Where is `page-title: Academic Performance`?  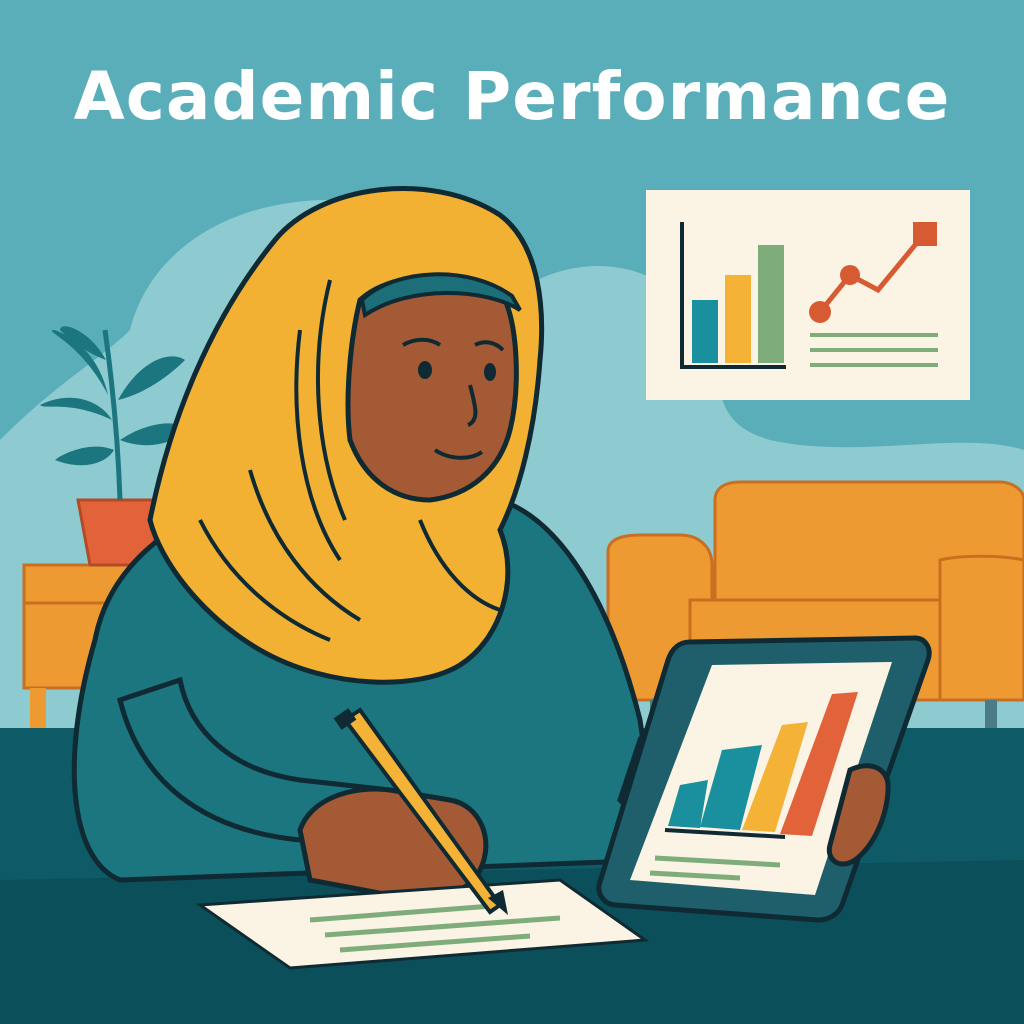
page-title: Academic Performance is located at coordinates (512, 96).